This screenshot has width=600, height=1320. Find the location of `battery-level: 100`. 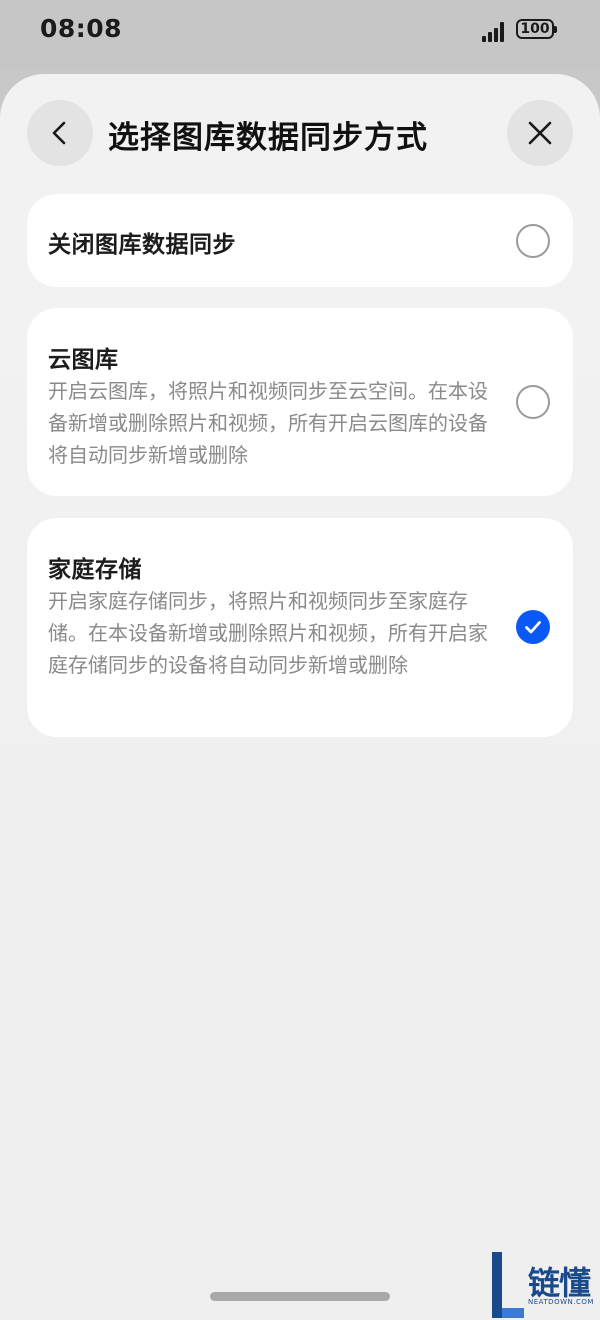

battery-level: 100 is located at coordinates (535, 29).